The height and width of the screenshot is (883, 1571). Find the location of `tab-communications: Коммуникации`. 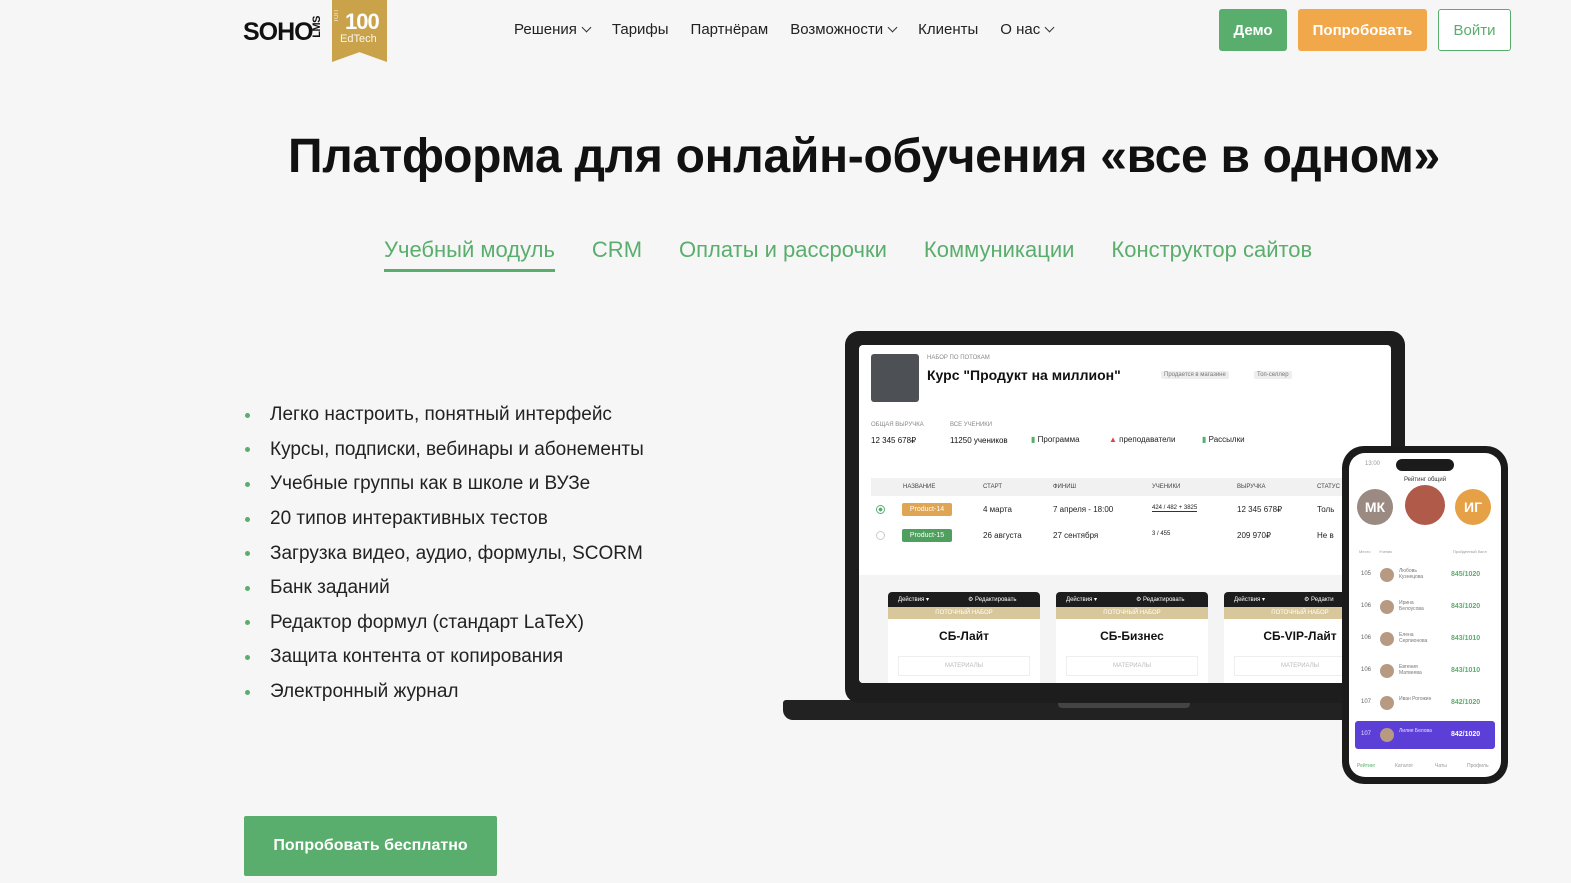

tab-communications: Коммуникации is located at coordinates (999, 254).